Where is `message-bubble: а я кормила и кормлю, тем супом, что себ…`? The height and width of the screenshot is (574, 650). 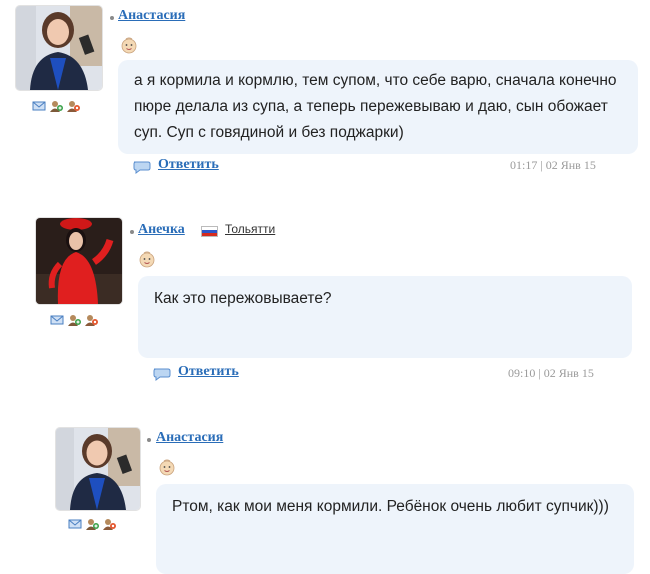
message-bubble: а я кормила и кормлю, тем супом, что себ… is located at coordinates (378, 107).